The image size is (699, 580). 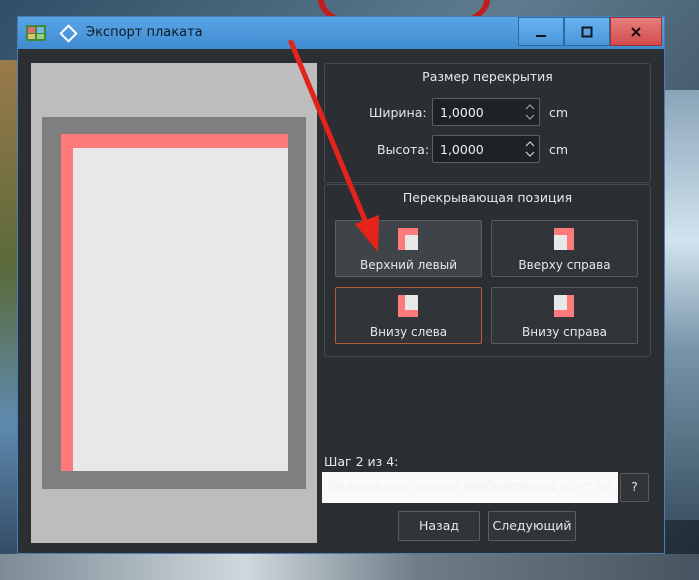 I want to click on height-spinbox: 1,0000, so click(x=486, y=149).